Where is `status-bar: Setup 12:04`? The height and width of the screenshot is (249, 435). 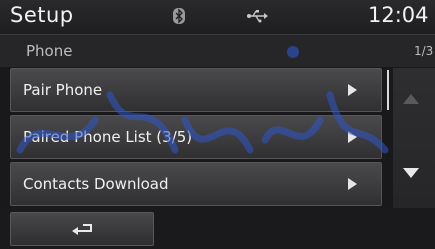
status-bar: Setup 12:04 is located at coordinates (217, 17).